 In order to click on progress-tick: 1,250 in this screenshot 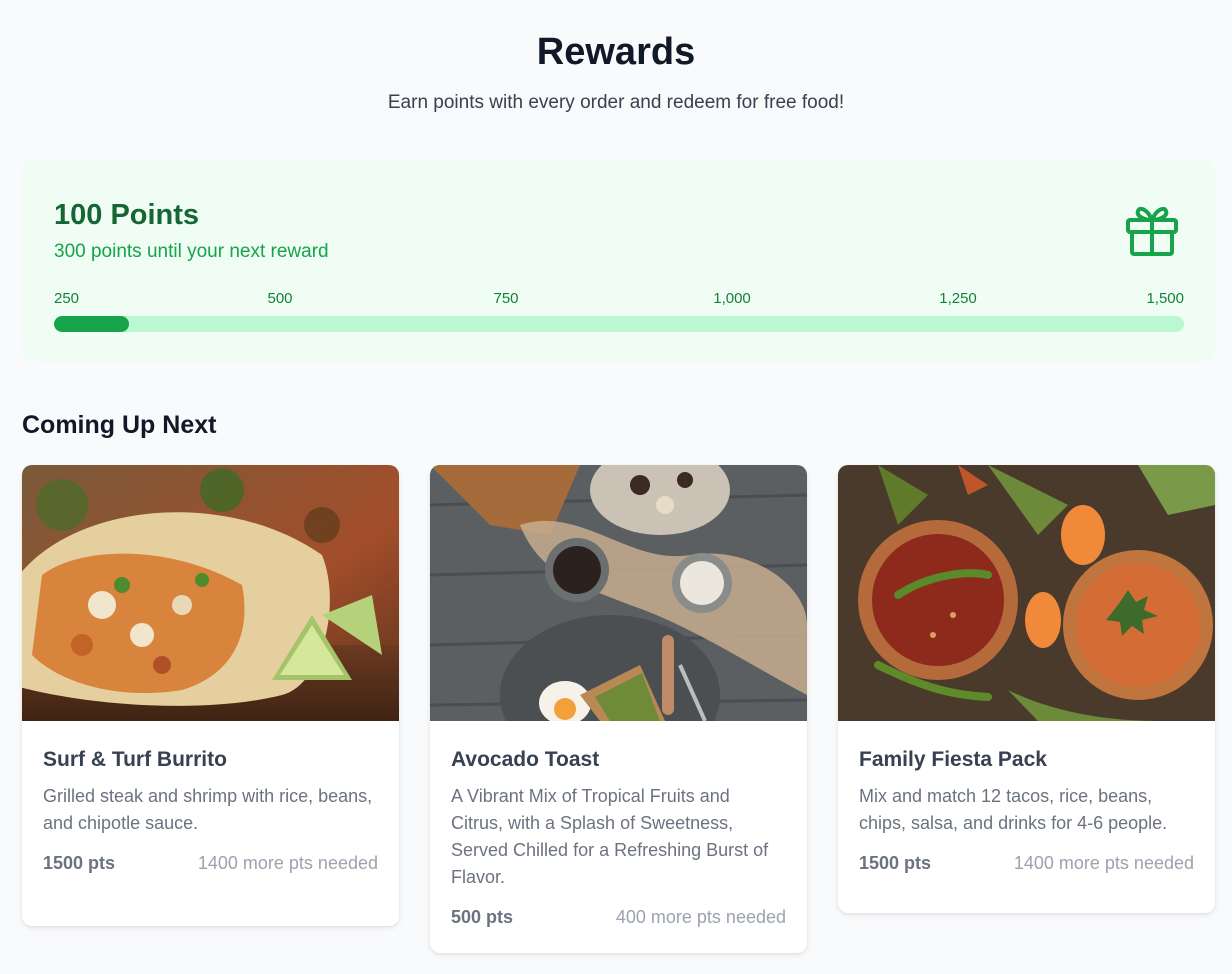, I will do `click(958, 298)`.